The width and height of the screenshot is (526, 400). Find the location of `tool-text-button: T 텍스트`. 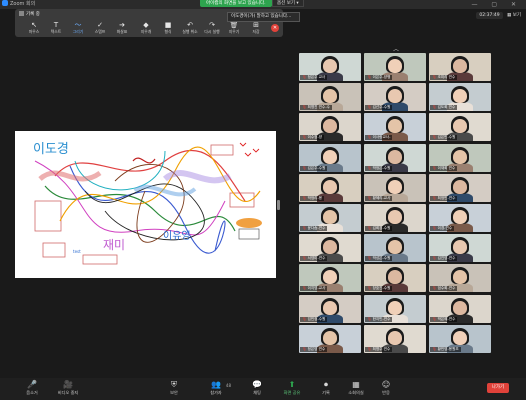

tool-text-button: T 텍스트 is located at coordinates (56, 28).